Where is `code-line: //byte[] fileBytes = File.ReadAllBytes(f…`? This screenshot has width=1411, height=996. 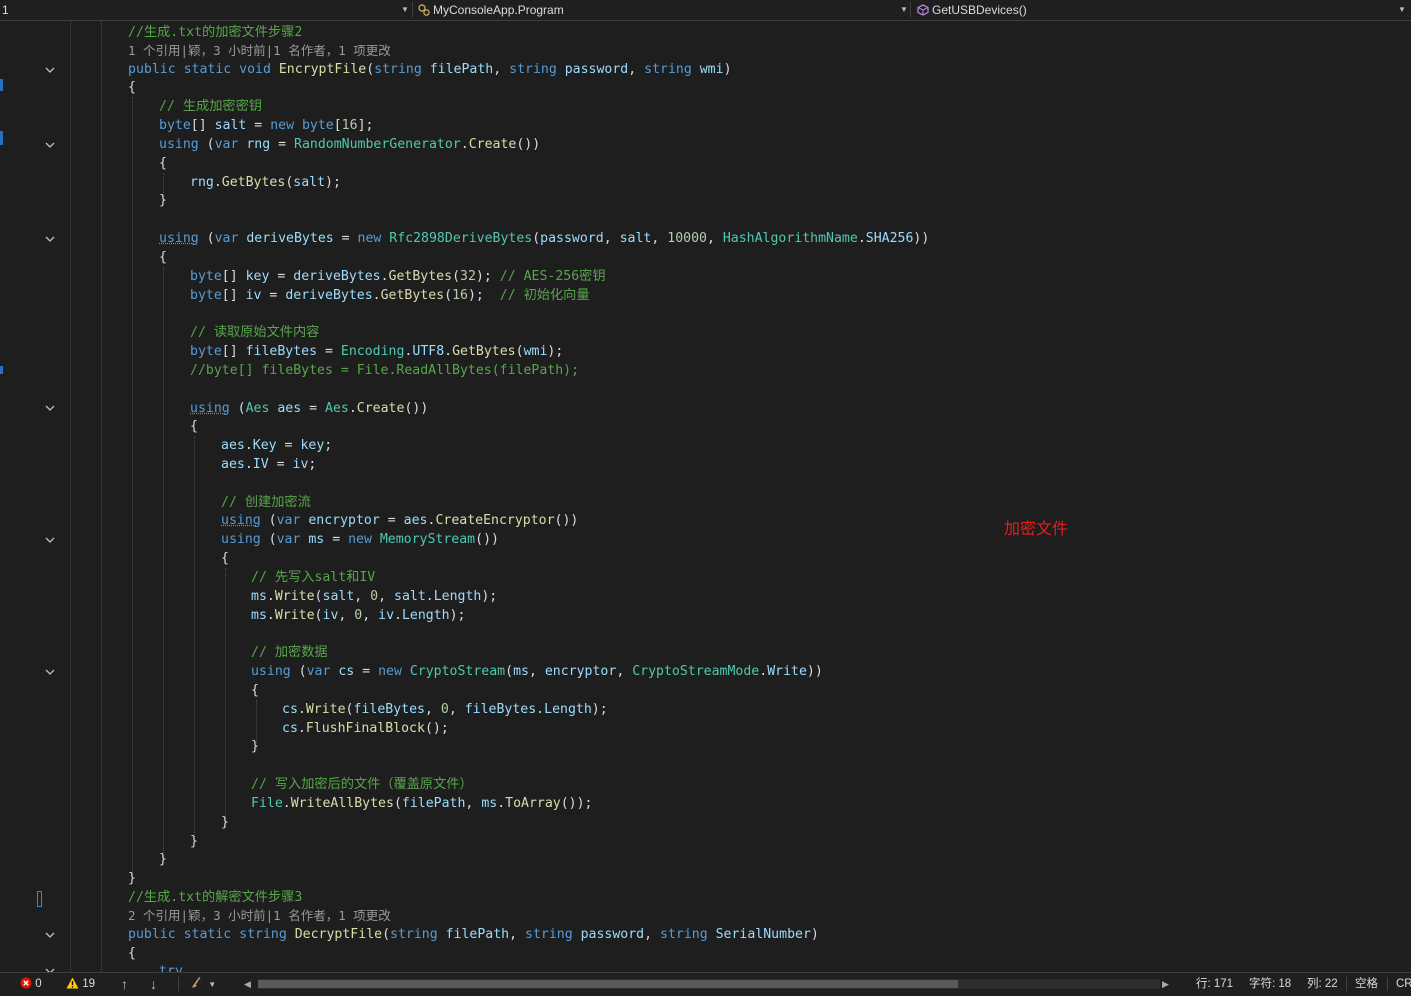
code-line: //byte[] fileBytes = File.ReadAllBytes(f… is located at coordinates (385, 370).